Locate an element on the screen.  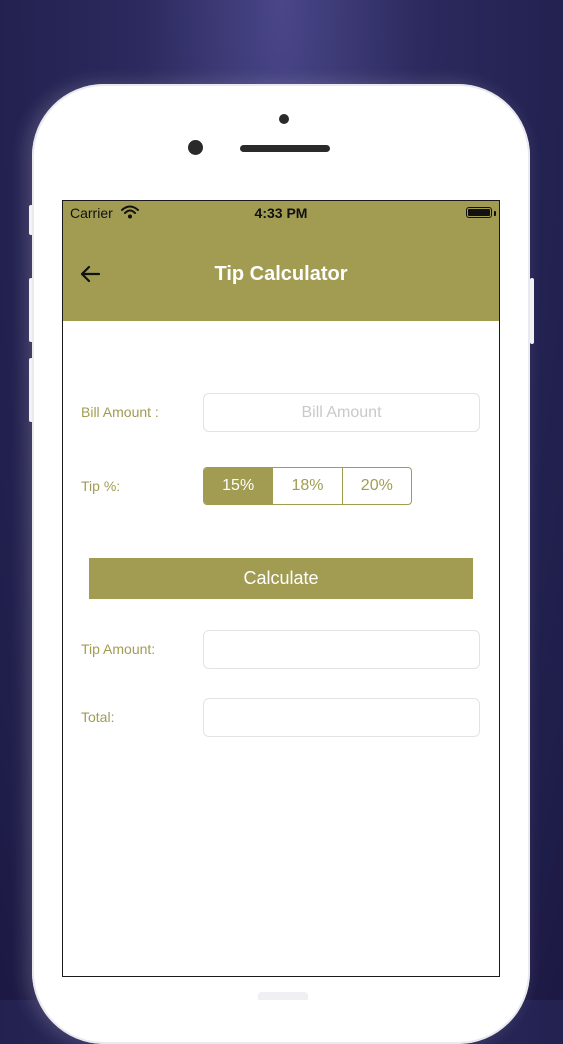
calculate-button: Calculate is located at coordinates (281, 578).